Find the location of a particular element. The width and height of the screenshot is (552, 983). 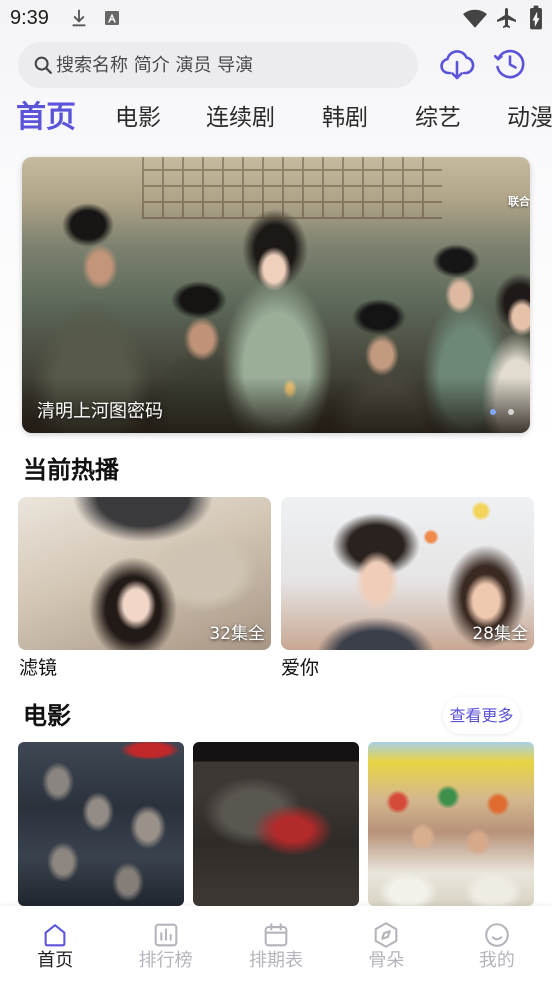

tab-korean-drama: 韩剧 is located at coordinates (345, 118).